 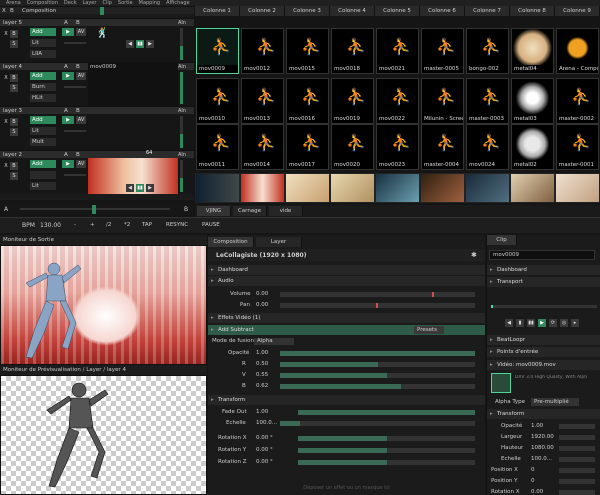 I want to click on volume-value: 0.00, so click(x=262, y=294).